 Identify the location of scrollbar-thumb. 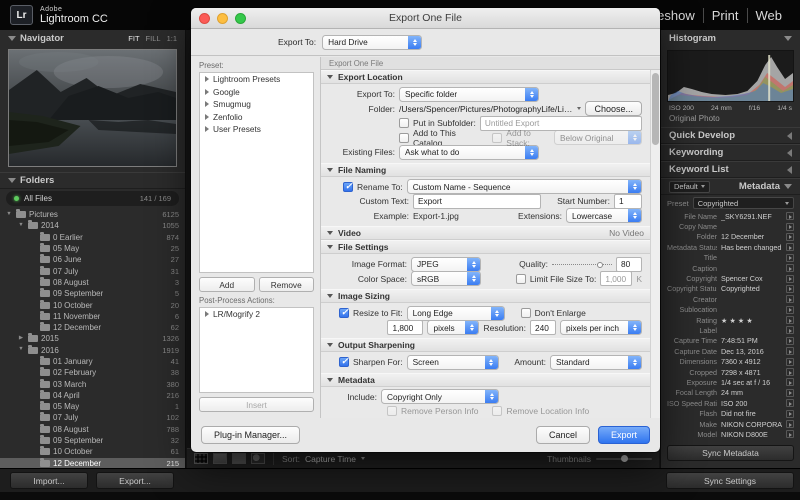
(655, 109).